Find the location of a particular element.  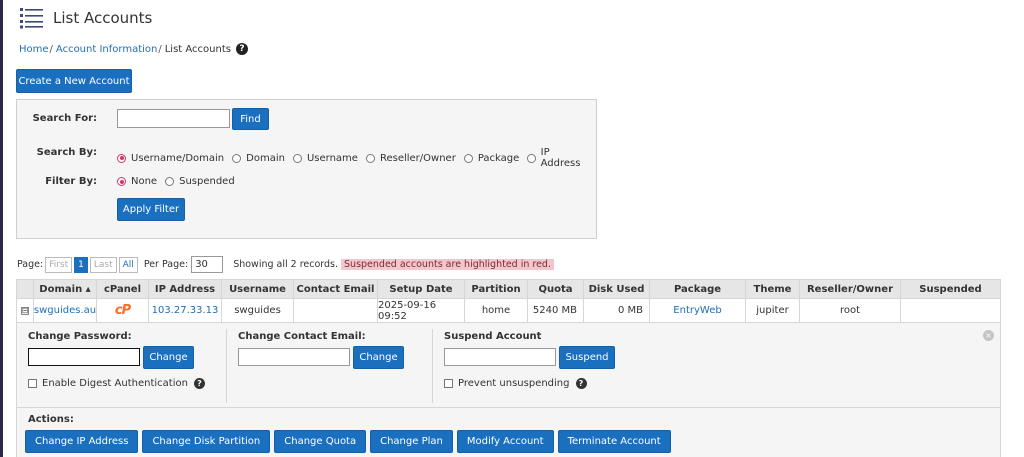

col-username: Username is located at coordinates (258, 289).